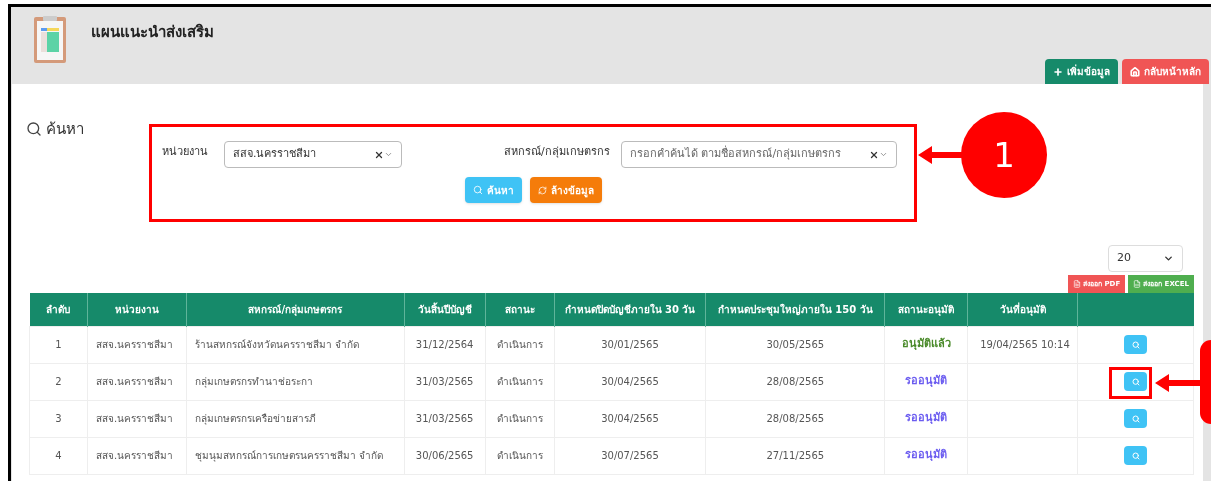  What do you see at coordinates (493, 190) in the screenshot?
I see `search-button: ค้นหา` at bounding box center [493, 190].